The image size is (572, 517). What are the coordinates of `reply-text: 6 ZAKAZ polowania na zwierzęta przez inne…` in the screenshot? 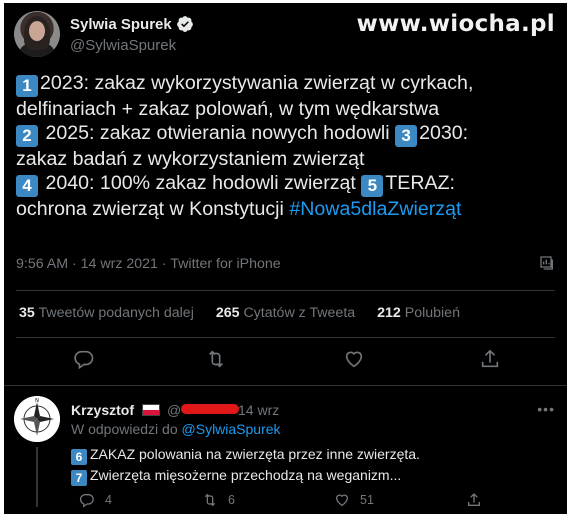 It's located at (311, 465).